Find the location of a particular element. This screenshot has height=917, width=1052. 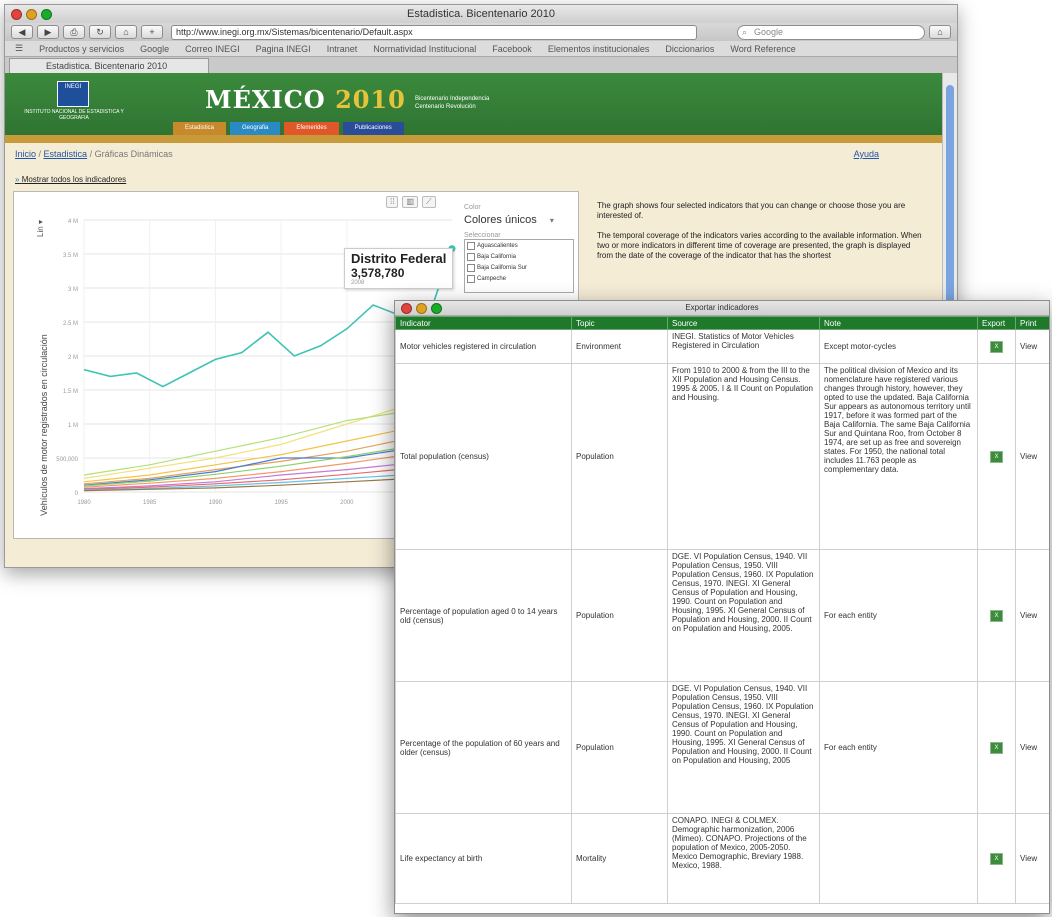

minimize-window-button is located at coordinates (31, 14).